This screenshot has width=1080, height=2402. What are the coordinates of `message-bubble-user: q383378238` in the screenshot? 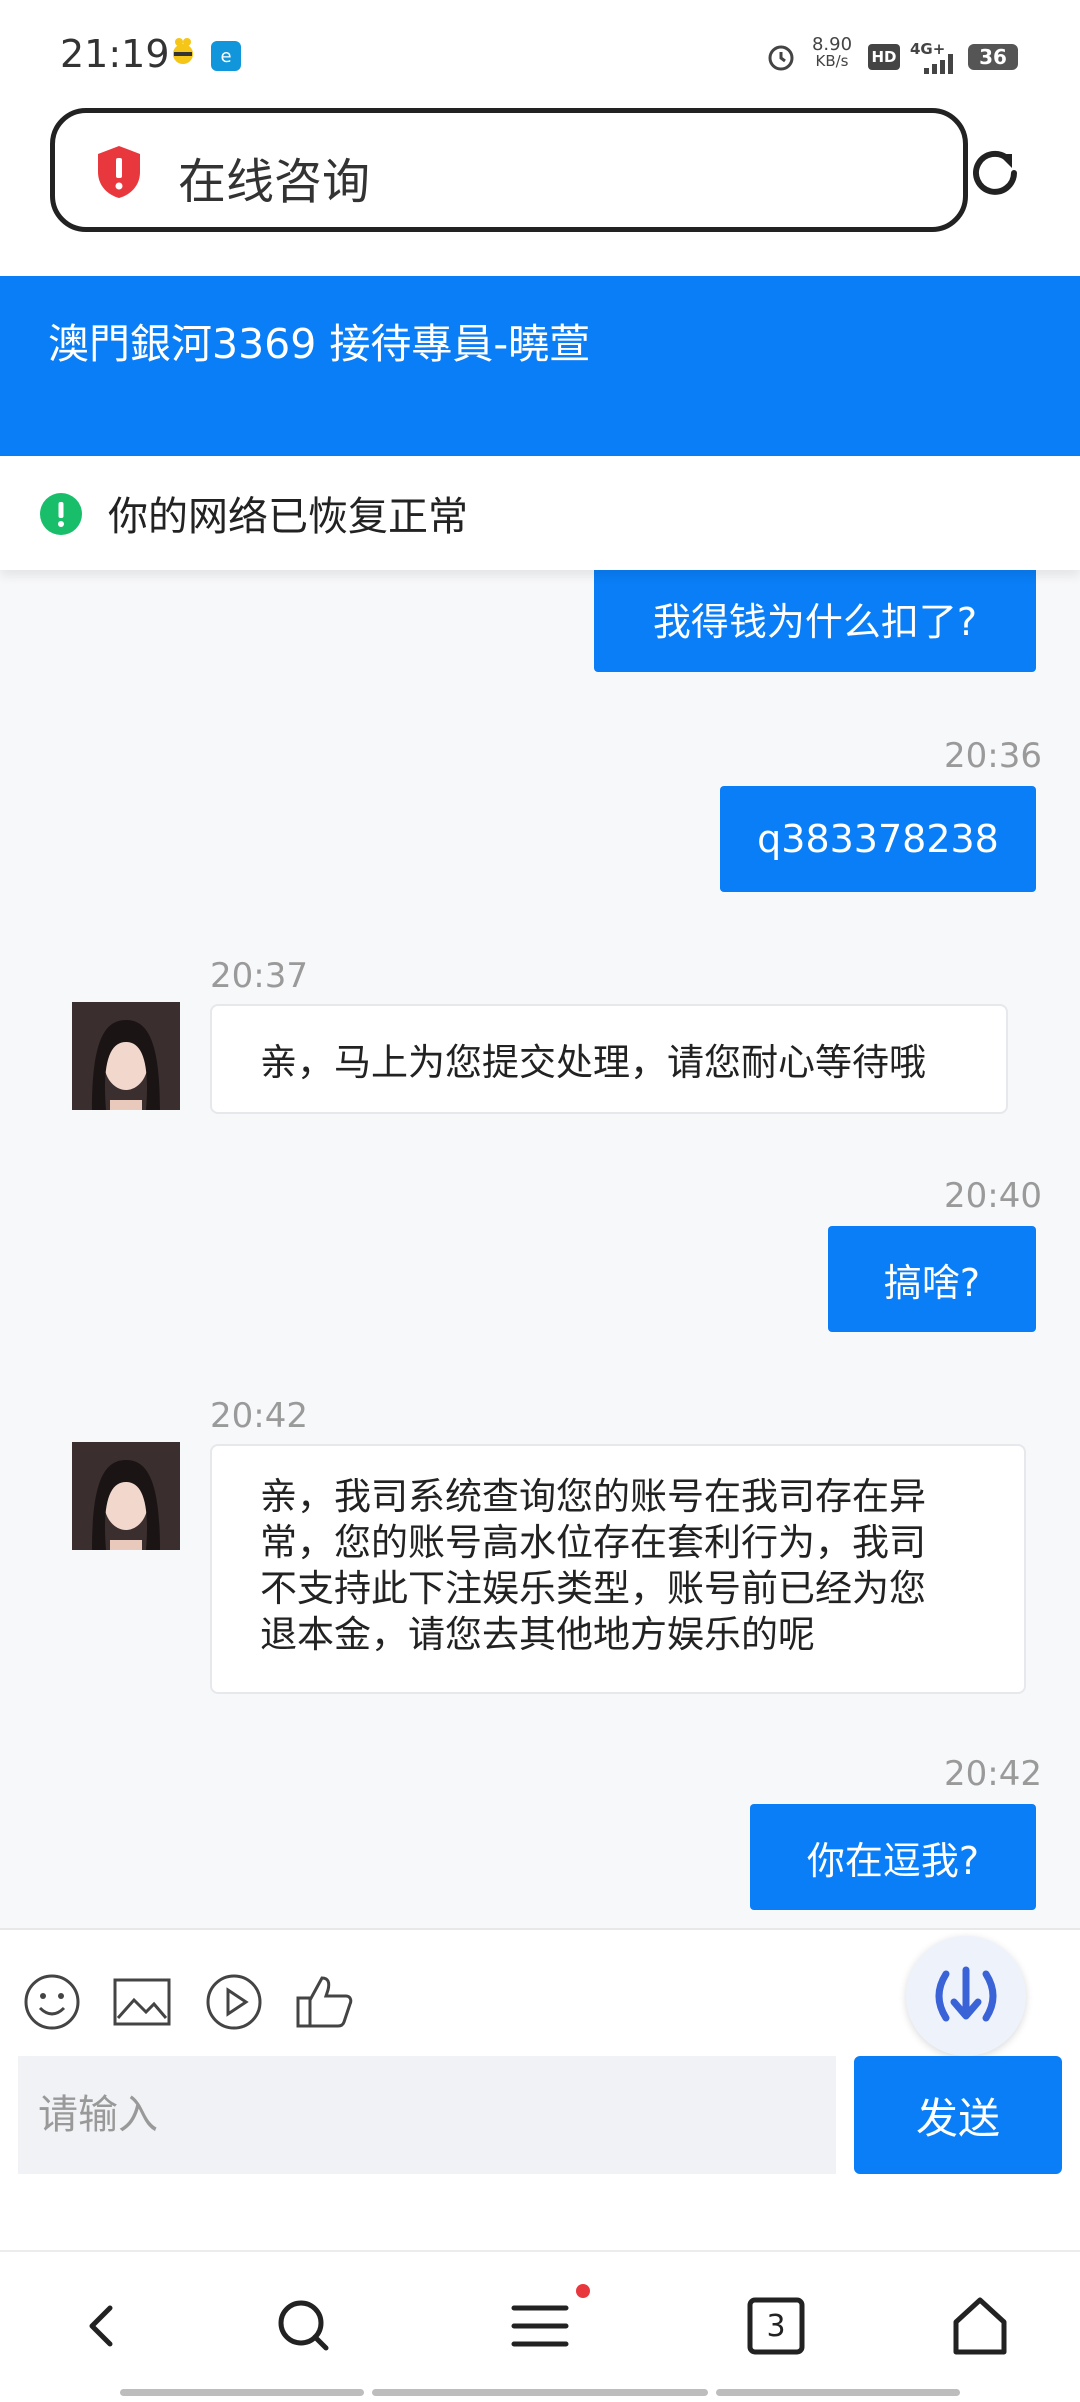 It's located at (878, 839).